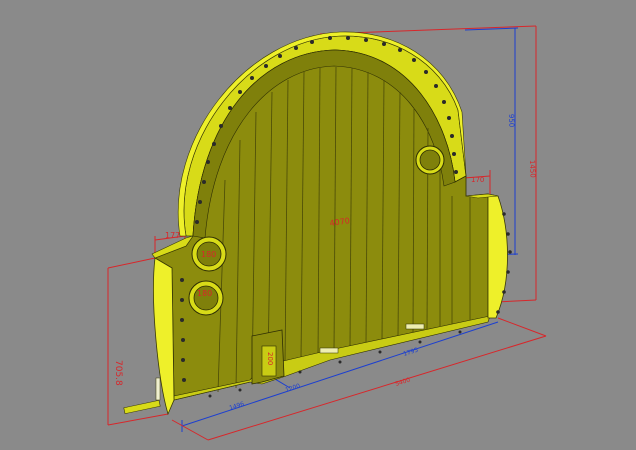  I want to click on dim-arch-height: 950, so click(511, 121).